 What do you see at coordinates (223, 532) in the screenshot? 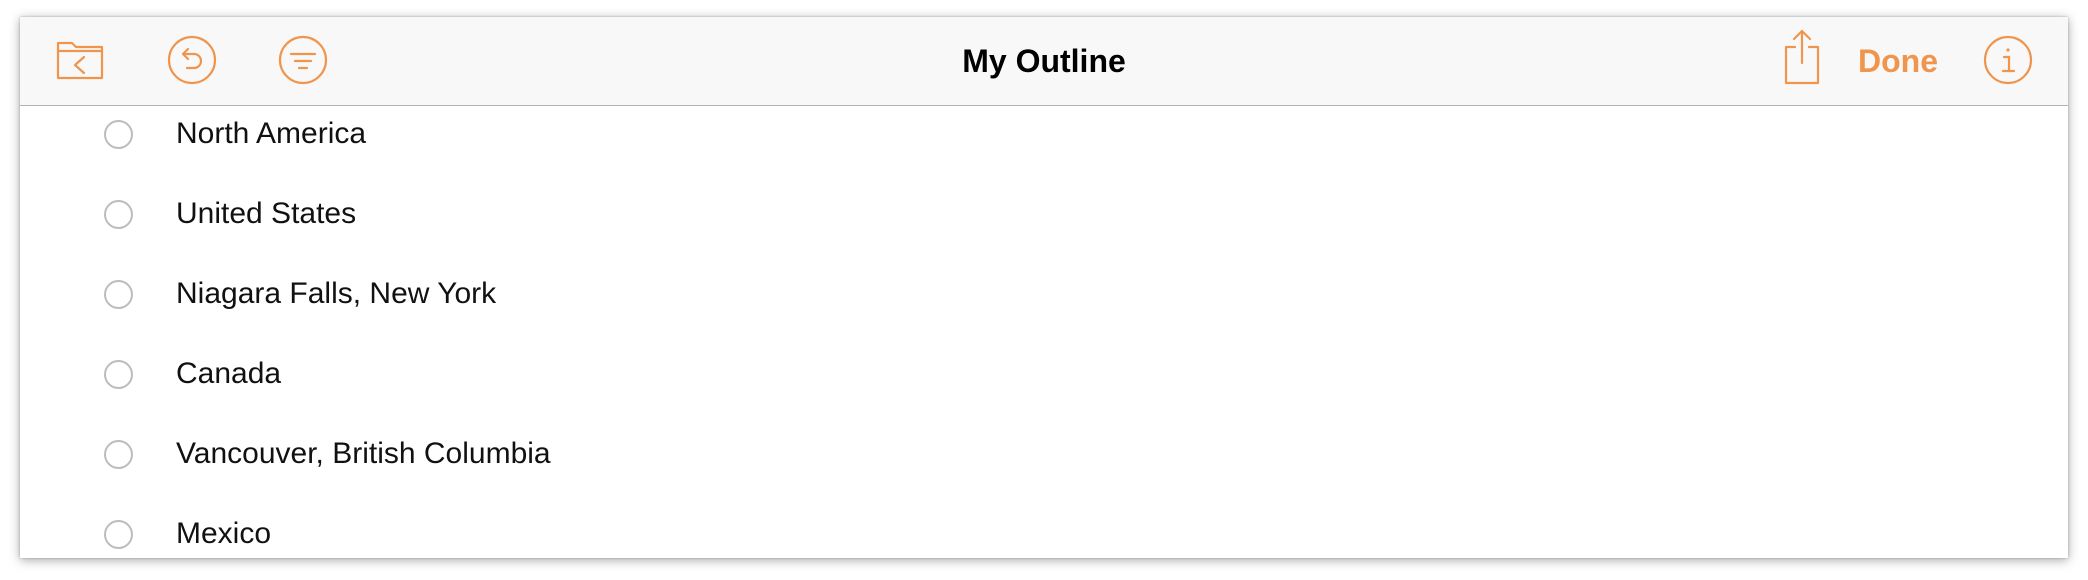
I see `row-text: Mexico` at bounding box center [223, 532].